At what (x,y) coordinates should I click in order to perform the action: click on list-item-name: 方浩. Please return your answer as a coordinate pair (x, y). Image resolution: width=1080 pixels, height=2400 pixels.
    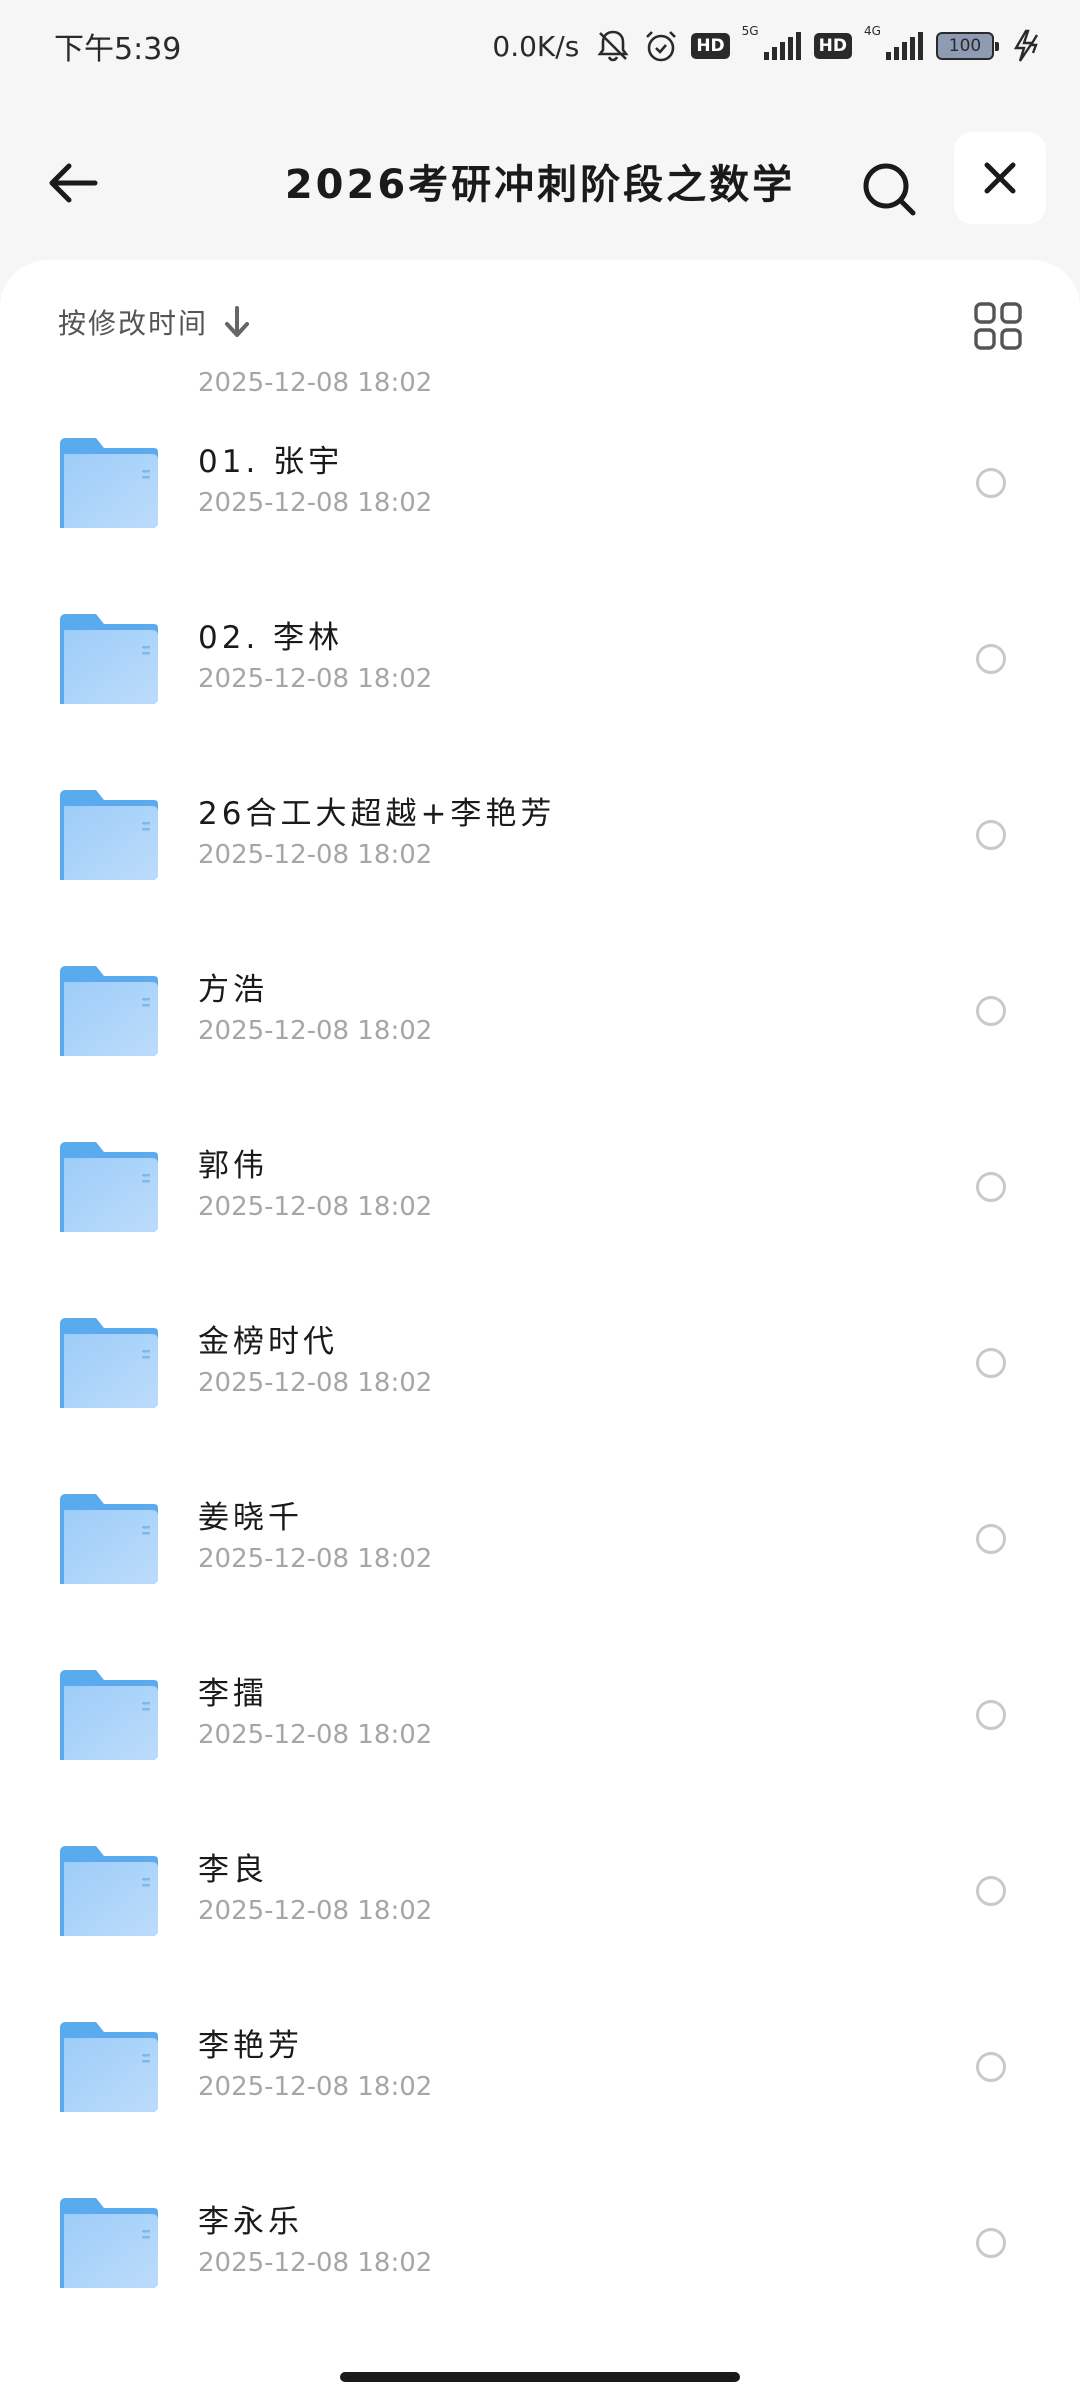
    Looking at the image, I should click on (233, 990).